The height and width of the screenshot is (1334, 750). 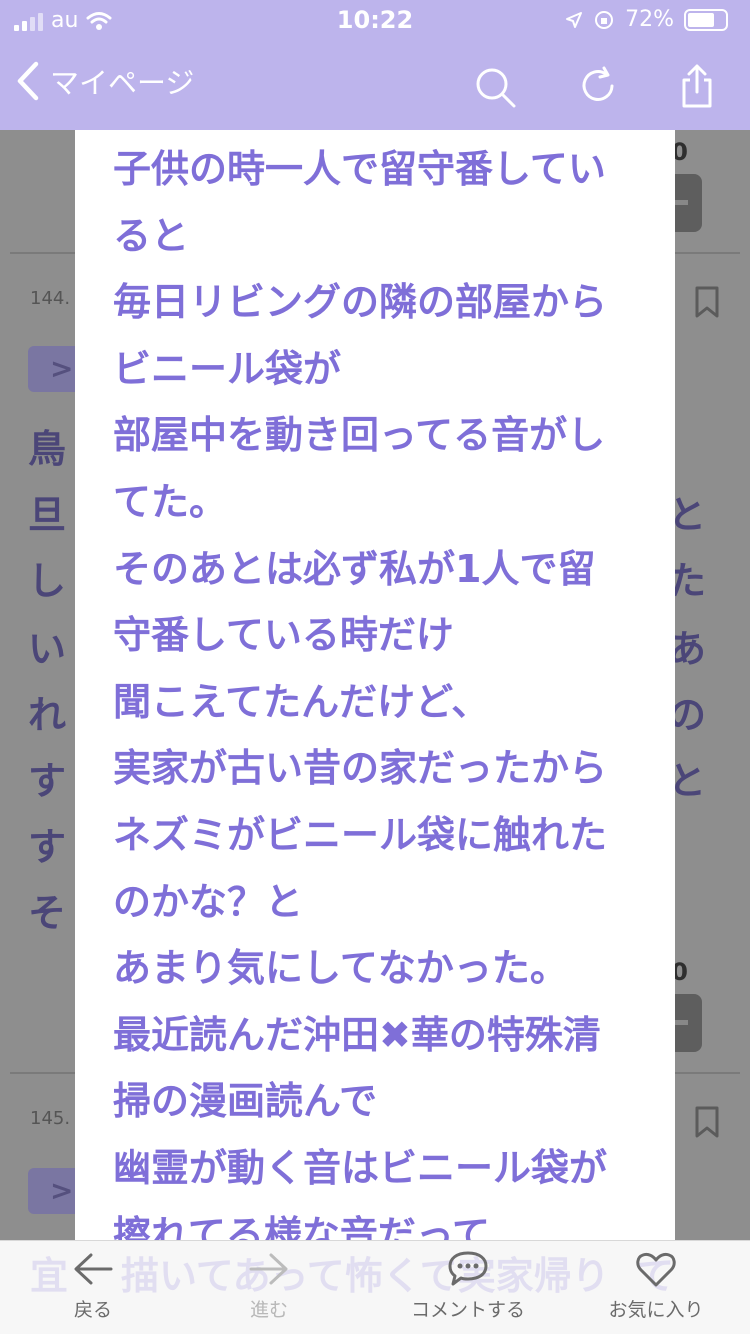 I want to click on navigation-bar: マイページ, so click(x=375, y=85).